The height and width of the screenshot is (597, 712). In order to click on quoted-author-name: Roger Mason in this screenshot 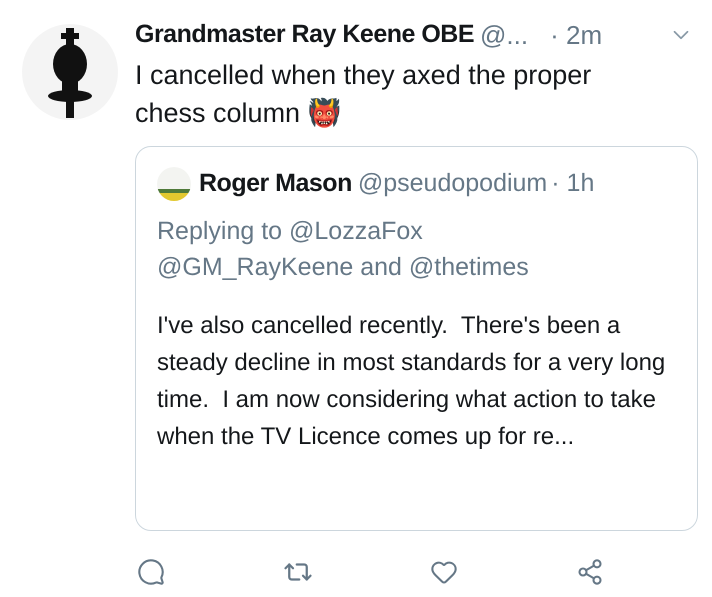, I will do `click(275, 184)`.